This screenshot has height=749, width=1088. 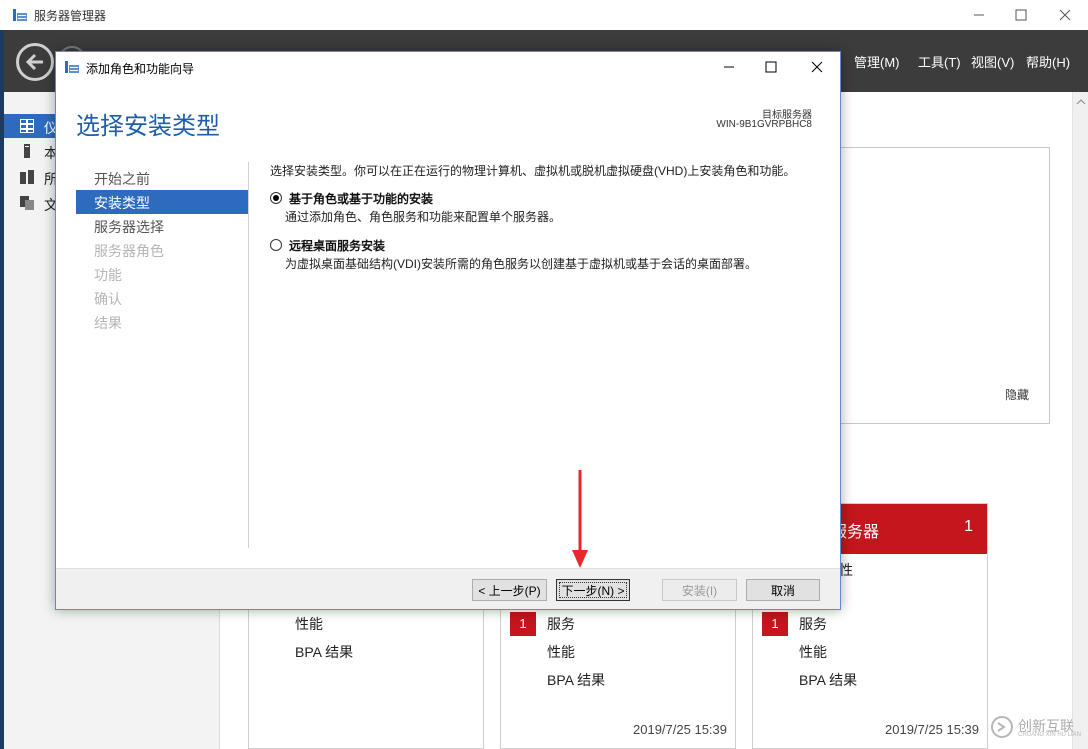 I want to click on step-label: 开始之前, so click(x=122, y=179).